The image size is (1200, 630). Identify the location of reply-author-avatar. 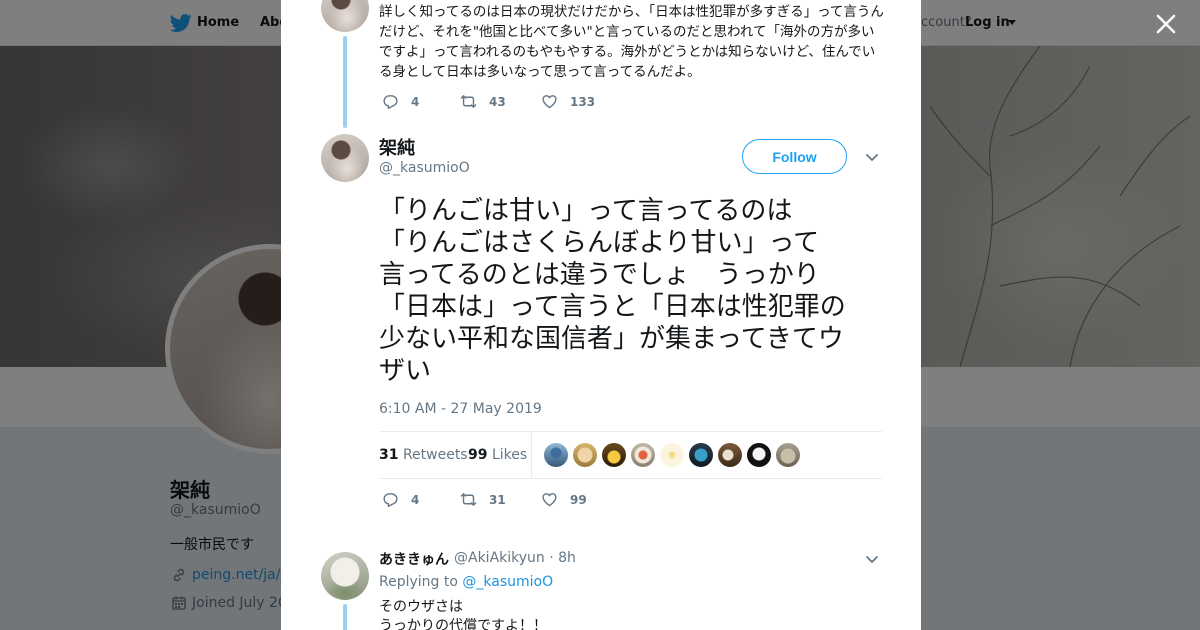
(345, 576).